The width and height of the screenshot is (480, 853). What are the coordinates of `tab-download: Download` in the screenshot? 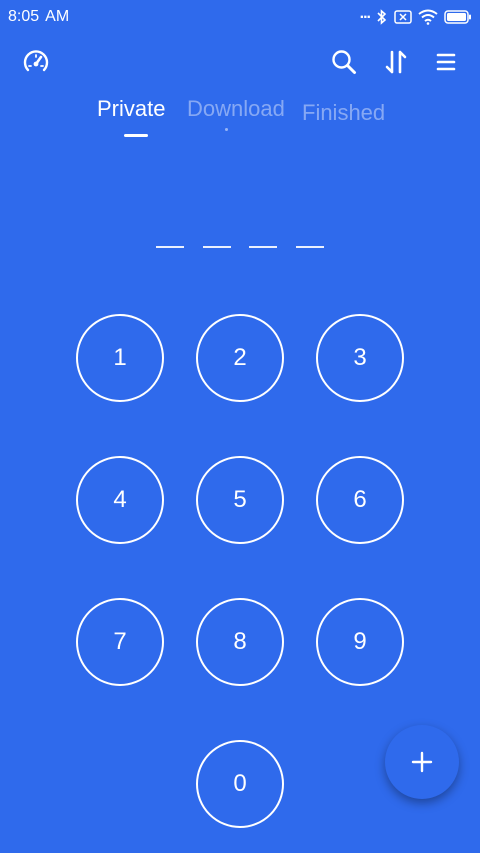 It's located at (236, 109).